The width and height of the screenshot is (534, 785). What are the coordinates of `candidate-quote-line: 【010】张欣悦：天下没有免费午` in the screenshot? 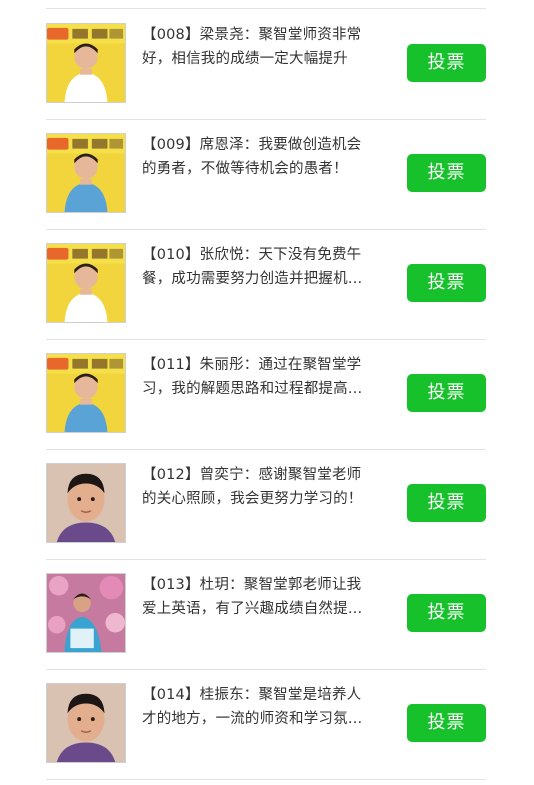 It's located at (252, 255).